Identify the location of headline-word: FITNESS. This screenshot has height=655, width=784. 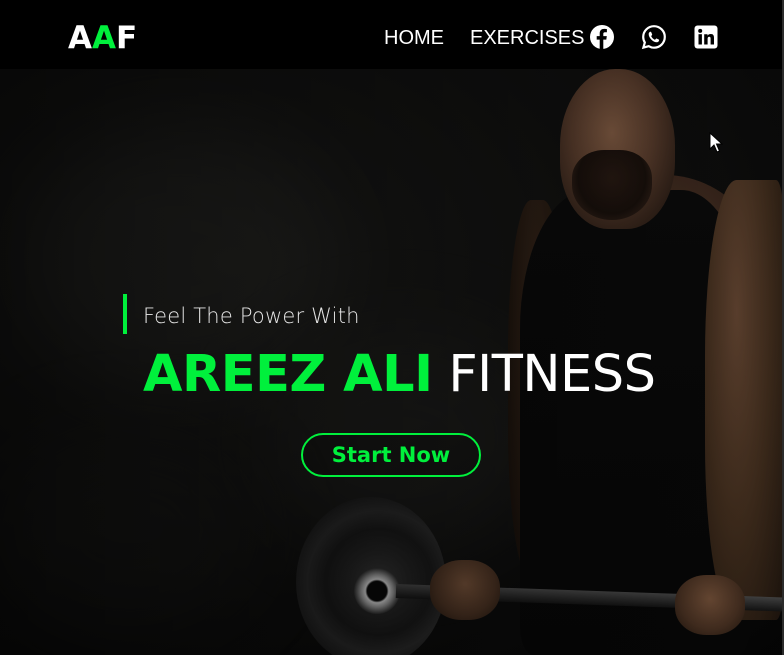
(552, 374).